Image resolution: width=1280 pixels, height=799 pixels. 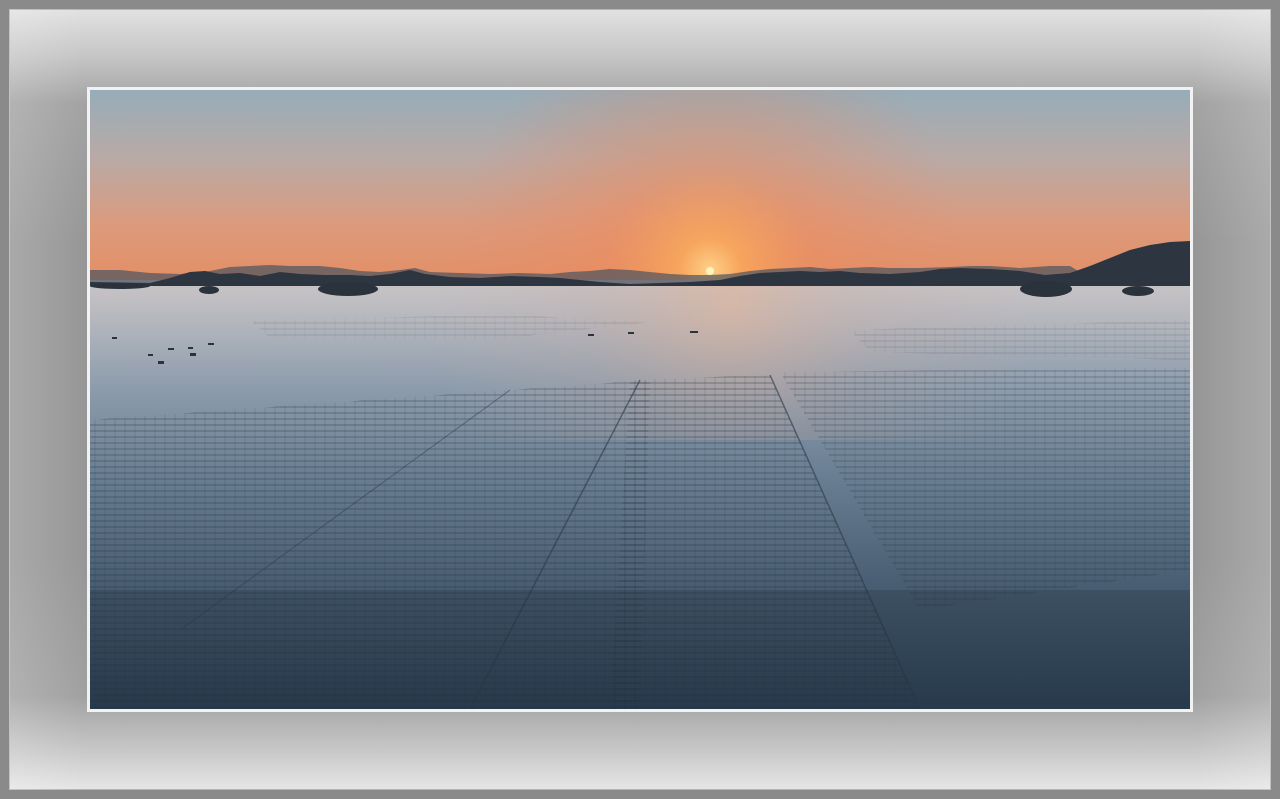 What do you see at coordinates (640, 649) in the screenshot?
I see `foreground-shade` at bounding box center [640, 649].